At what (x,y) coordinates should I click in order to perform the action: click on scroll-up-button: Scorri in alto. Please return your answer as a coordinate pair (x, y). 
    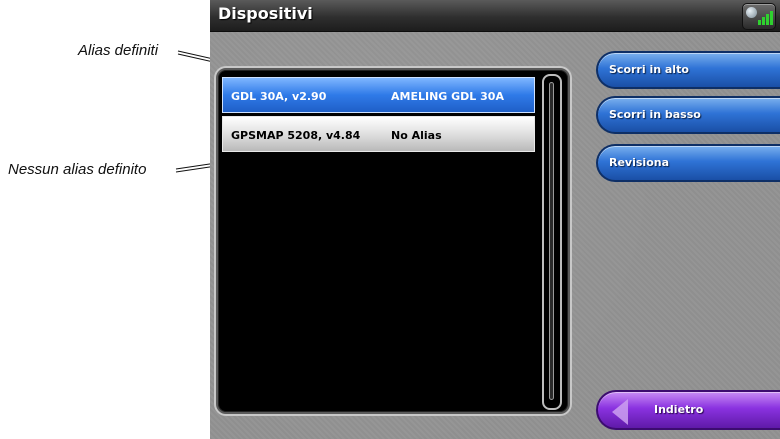
    Looking at the image, I should click on (688, 70).